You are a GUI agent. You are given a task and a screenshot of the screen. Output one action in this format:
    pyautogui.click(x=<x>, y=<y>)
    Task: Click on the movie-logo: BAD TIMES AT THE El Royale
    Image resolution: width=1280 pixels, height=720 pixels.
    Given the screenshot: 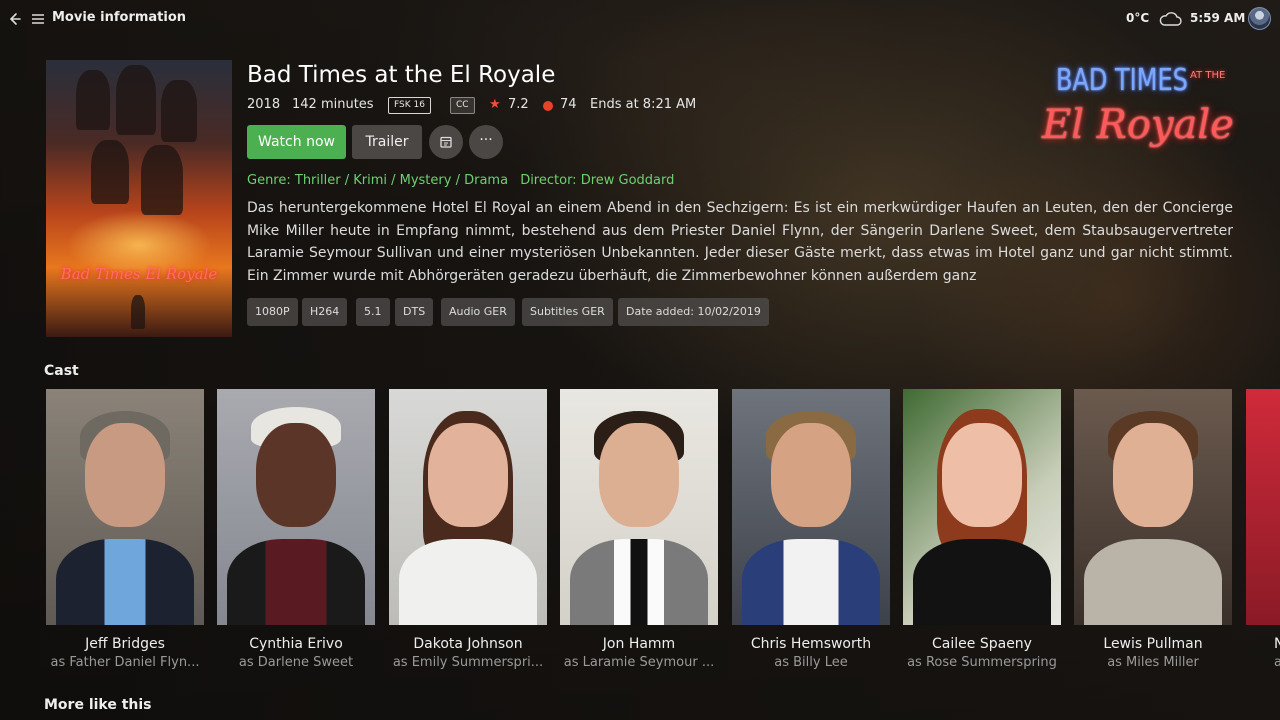 What is the action you would take?
    pyautogui.click(x=1140, y=117)
    